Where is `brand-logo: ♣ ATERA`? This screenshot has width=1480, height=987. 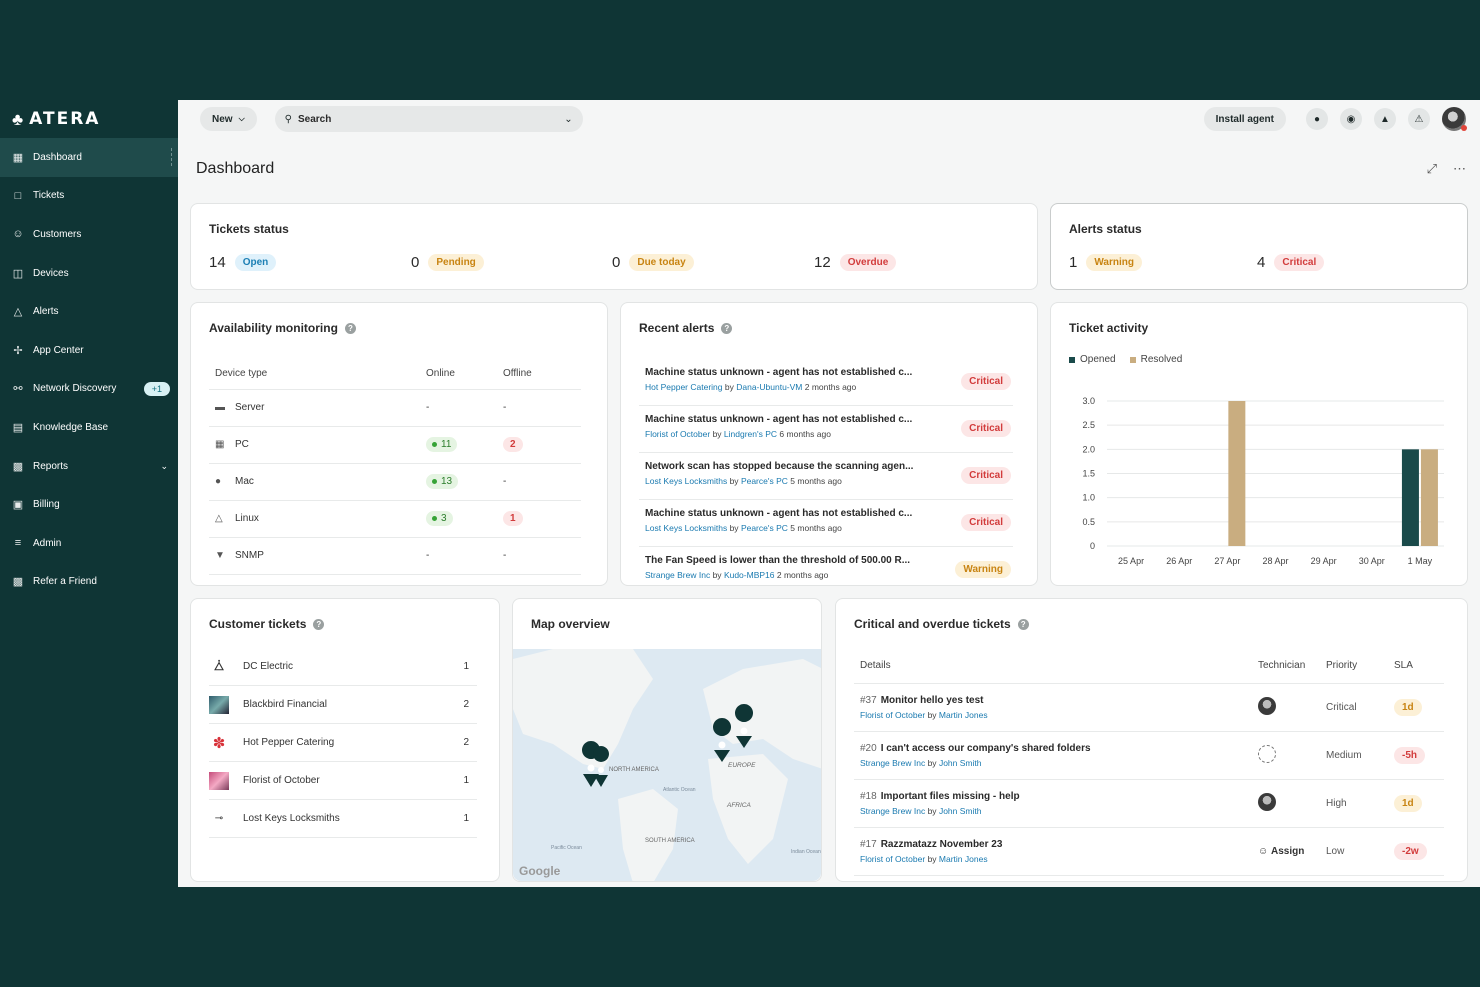
brand-logo: ♣ ATERA is located at coordinates (89, 119).